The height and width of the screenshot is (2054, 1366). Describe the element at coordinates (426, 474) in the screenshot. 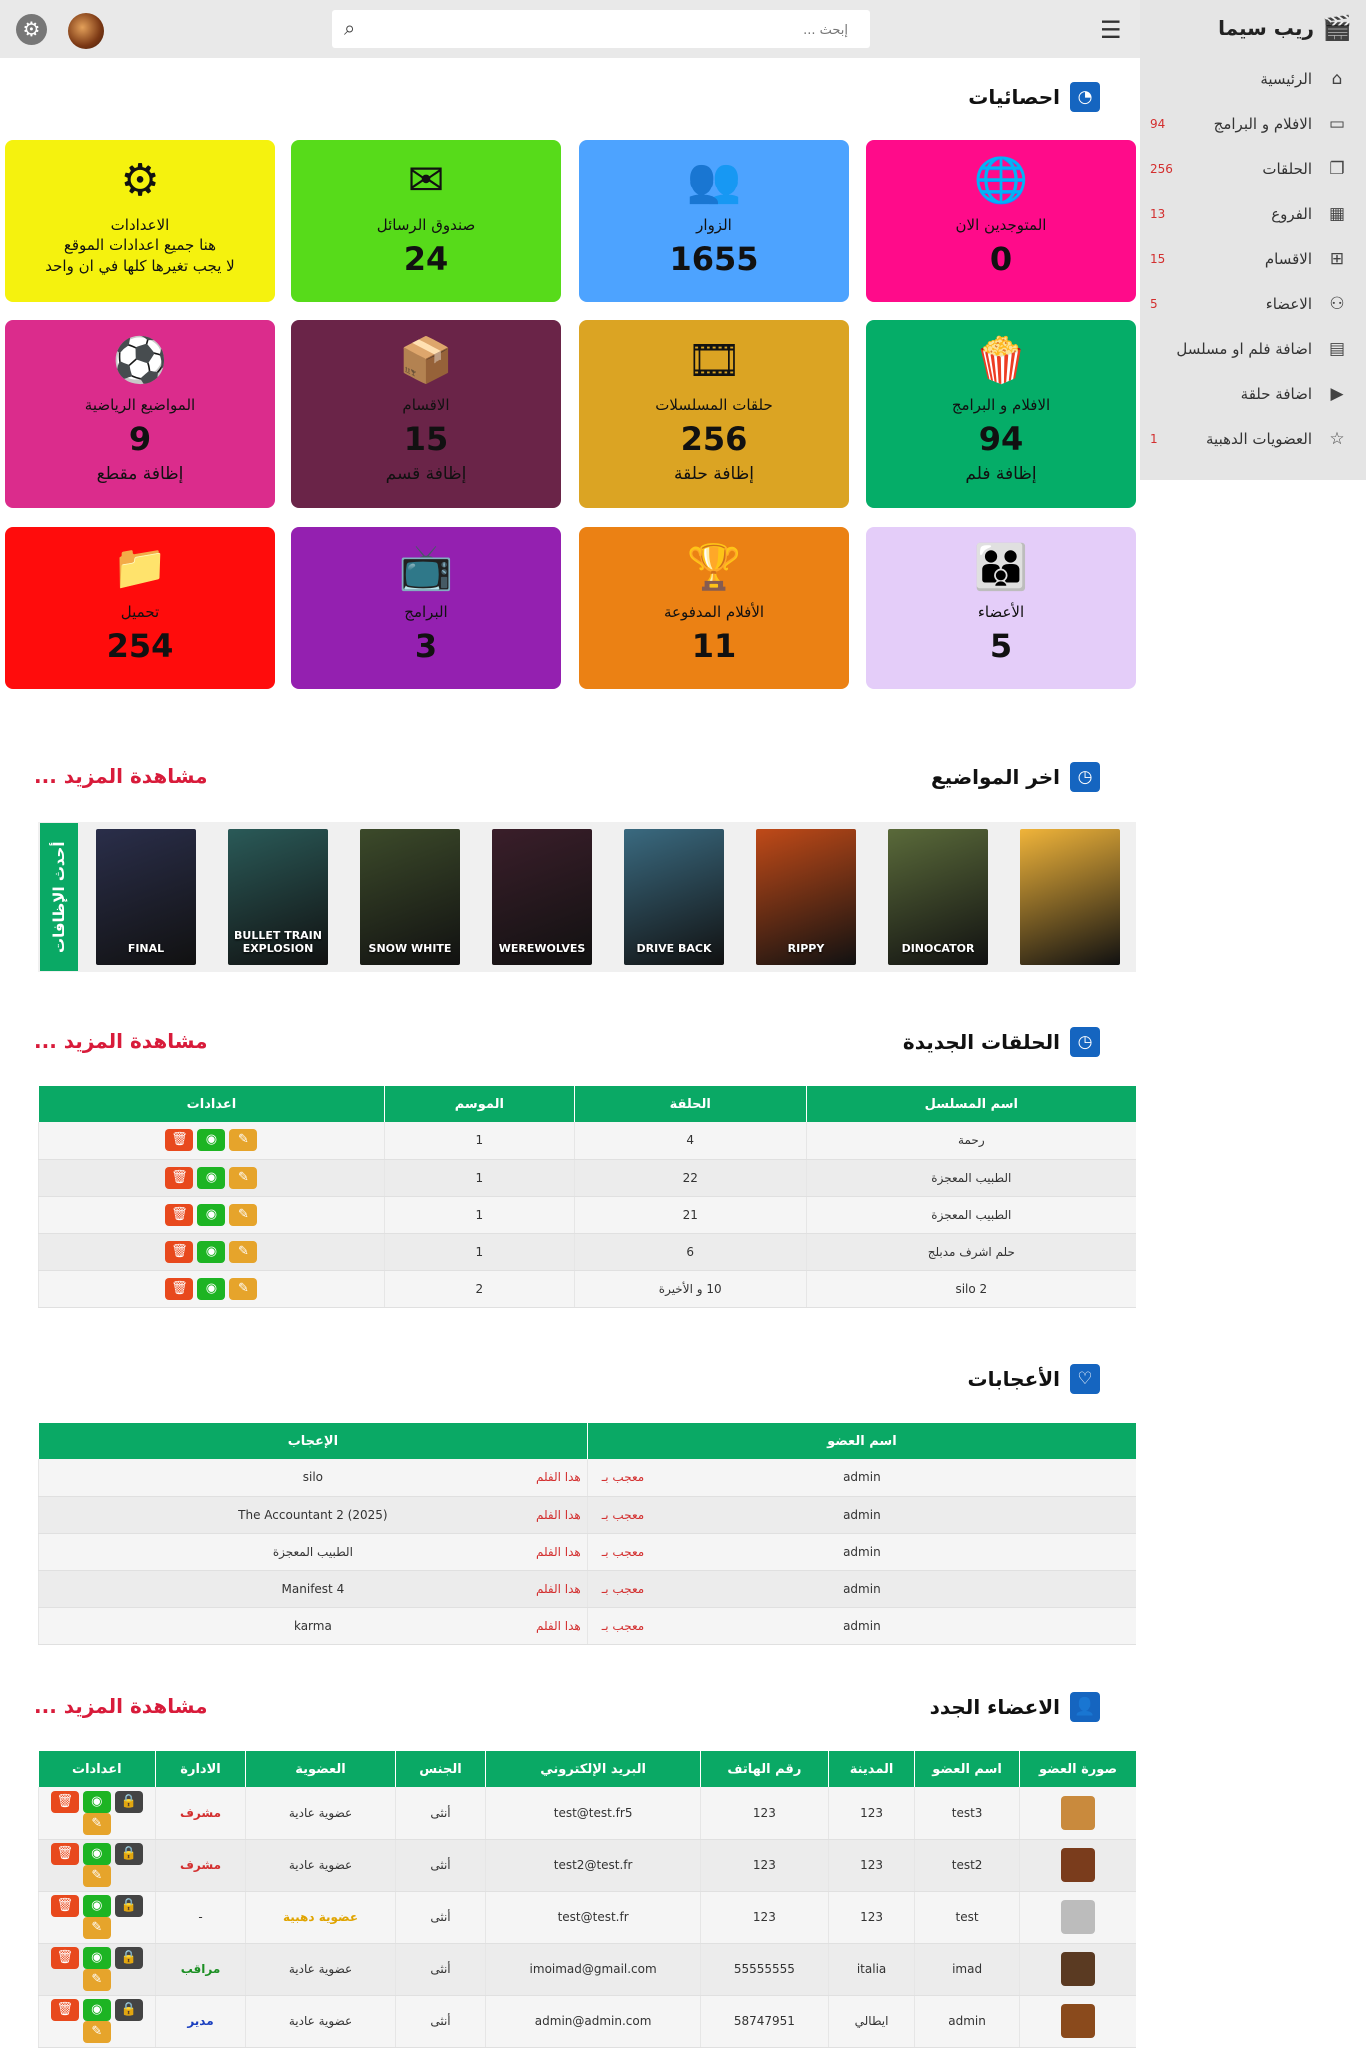

I see `stat-add-link: إظافة قسم` at that location.